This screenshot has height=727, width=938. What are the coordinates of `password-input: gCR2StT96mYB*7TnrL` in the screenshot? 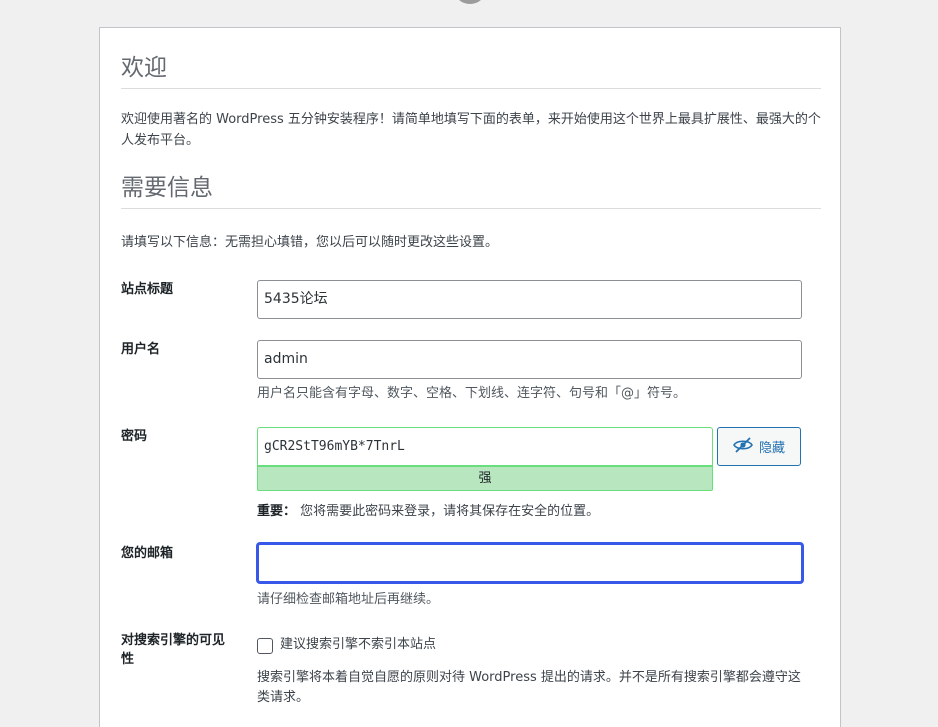 It's located at (485, 446).